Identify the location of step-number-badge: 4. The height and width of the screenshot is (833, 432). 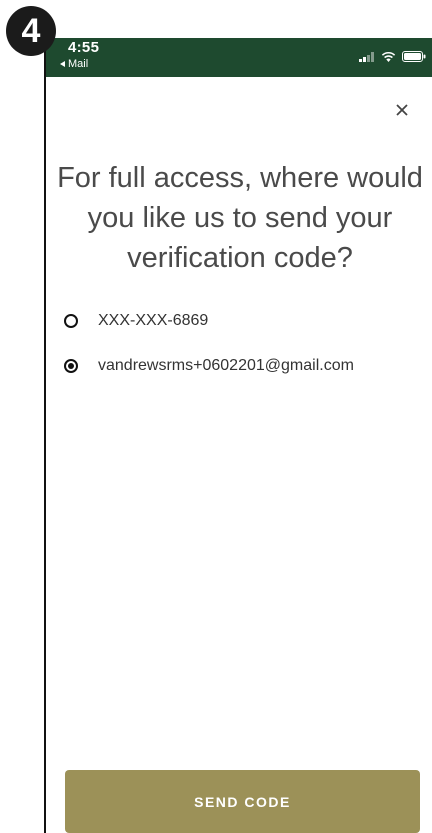
(31, 31).